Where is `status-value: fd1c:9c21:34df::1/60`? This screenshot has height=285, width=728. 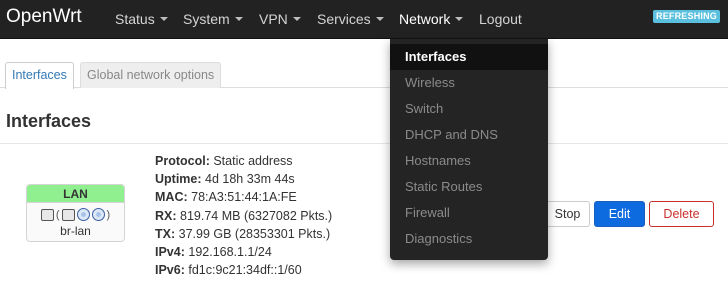 status-value: fd1c:9c21:34df::1/60 is located at coordinates (245, 270).